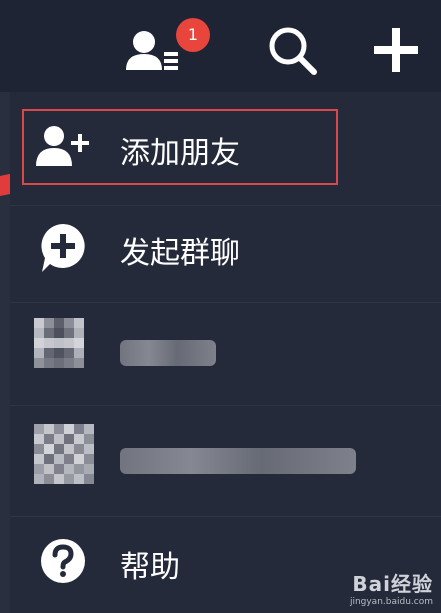  What do you see at coordinates (150, 567) in the screenshot?
I see `menu-item-label: 帮助` at bounding box center [150, 567].